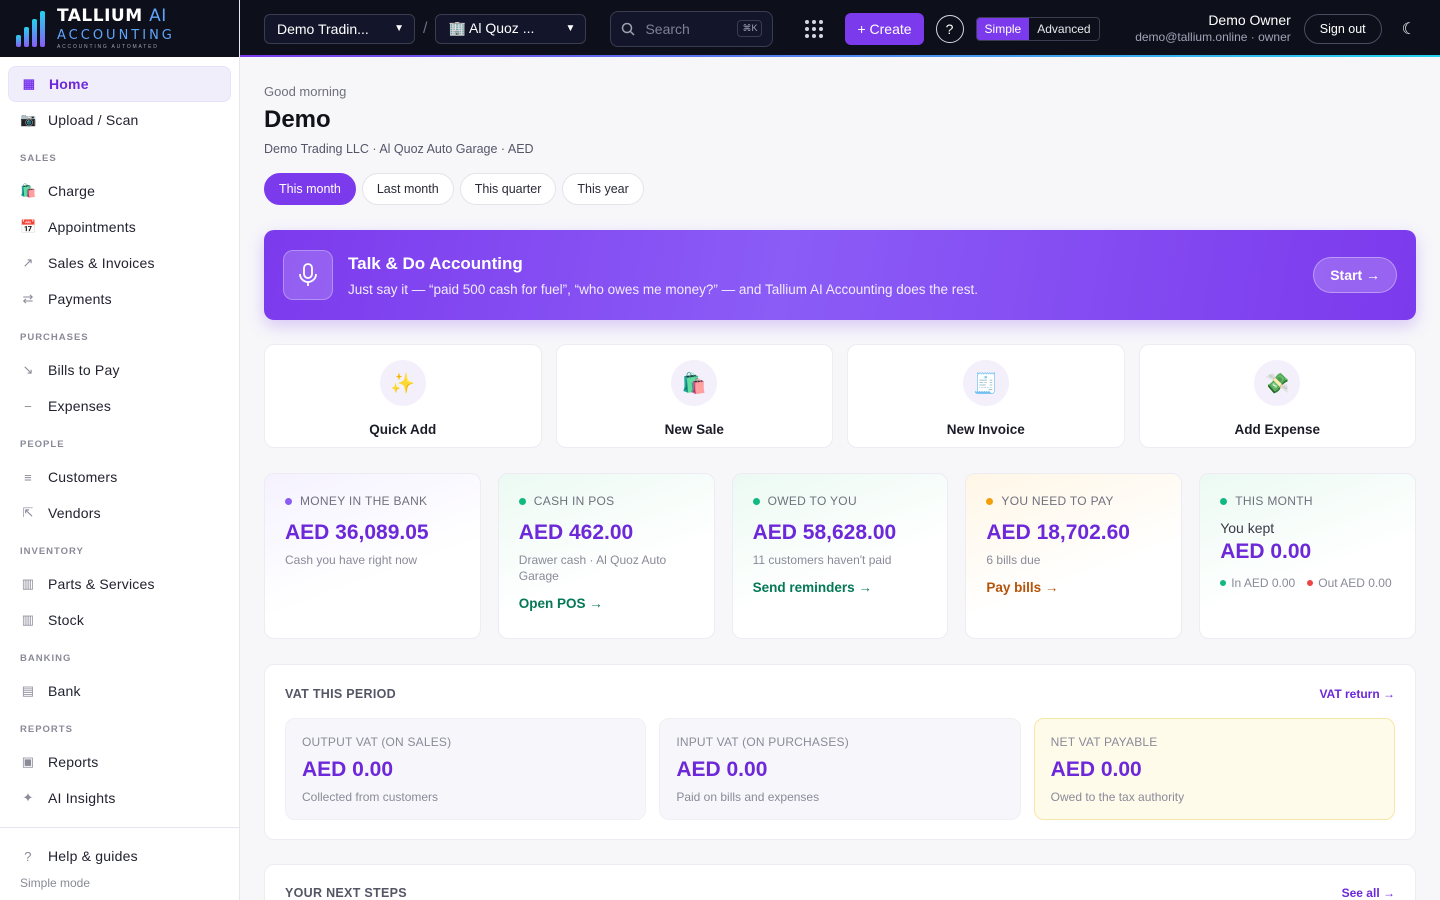 Image resolution: width=1440 pixels, height=900 pixels. What do you see at coordinates (30, 28) in the screenshot?
I see `logo-bars-icon` at bounding box center [30, 28].